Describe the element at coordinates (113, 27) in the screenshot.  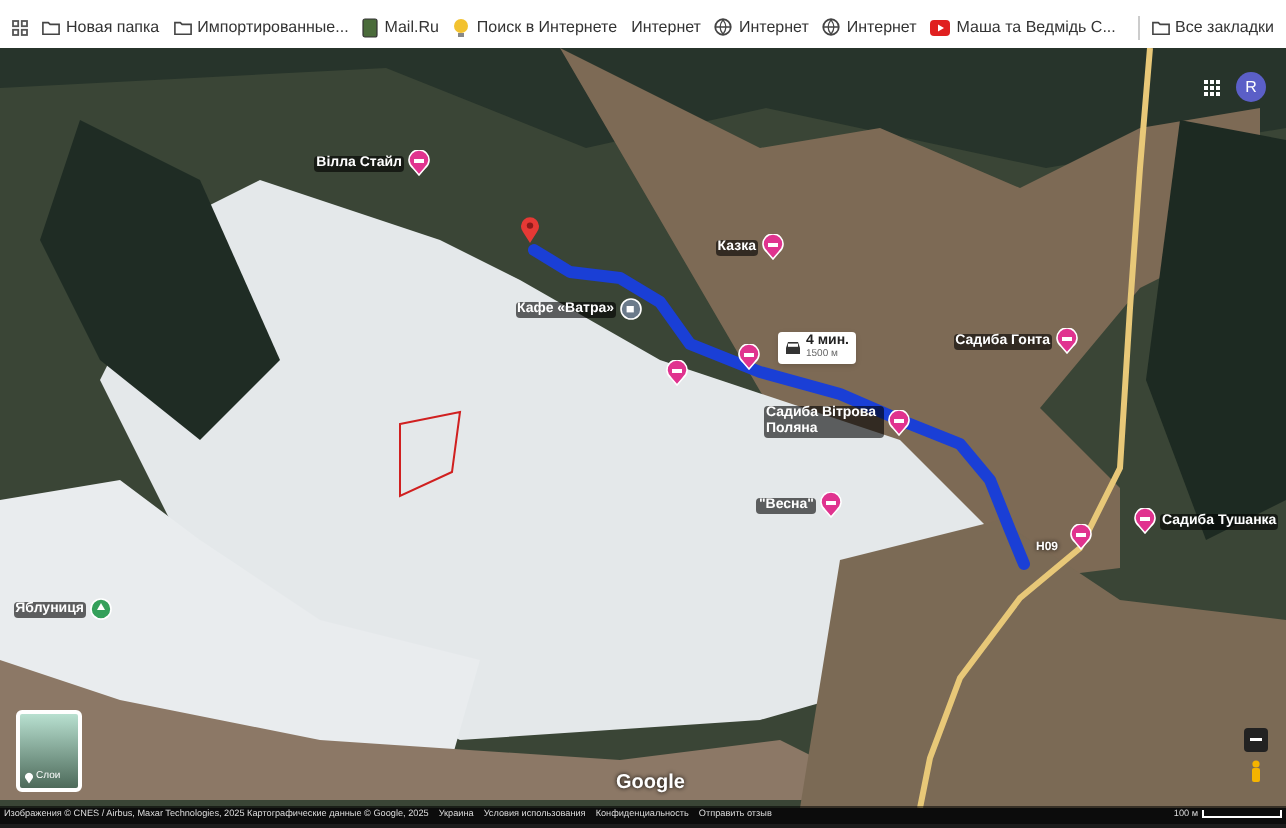
I see `bookmark-link: Новая папка` at that location.